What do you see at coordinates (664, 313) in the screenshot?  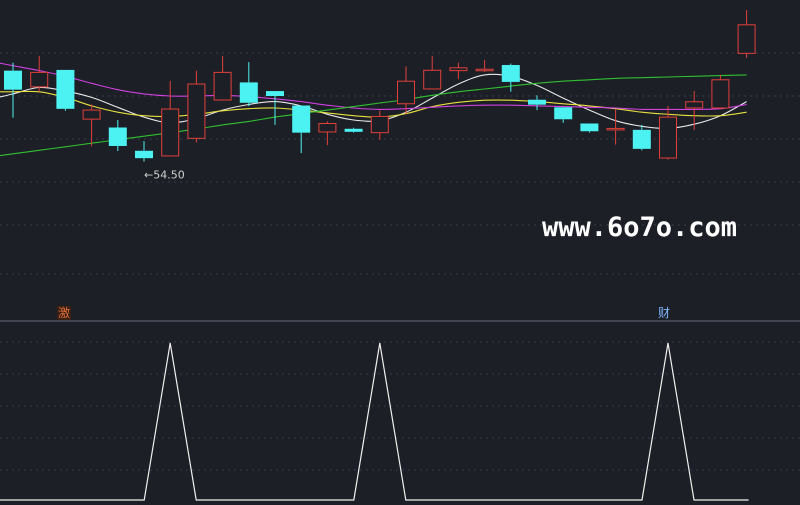 I see `signal-label-cai: 财` at bounding box center [664, 313].